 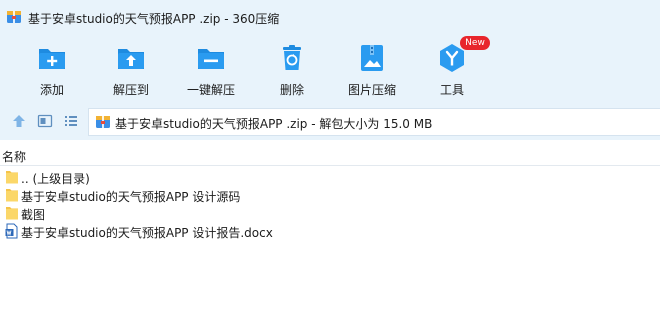 What do you see at coordinates (147, 233) in the screenshot?
I see `file-name: 基于安卓studio的天气预报APP 设计报告.docx` at bounding box center [147, 233].